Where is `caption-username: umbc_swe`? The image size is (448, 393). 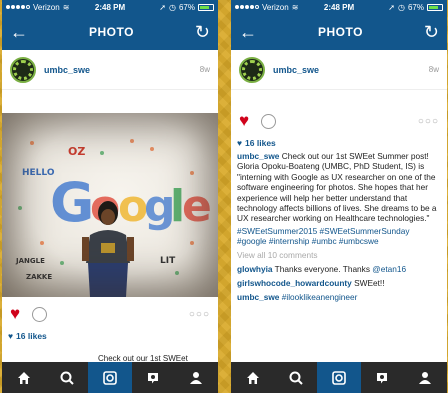
caption-username: umbc_swe is located at coordinates (258, 156).